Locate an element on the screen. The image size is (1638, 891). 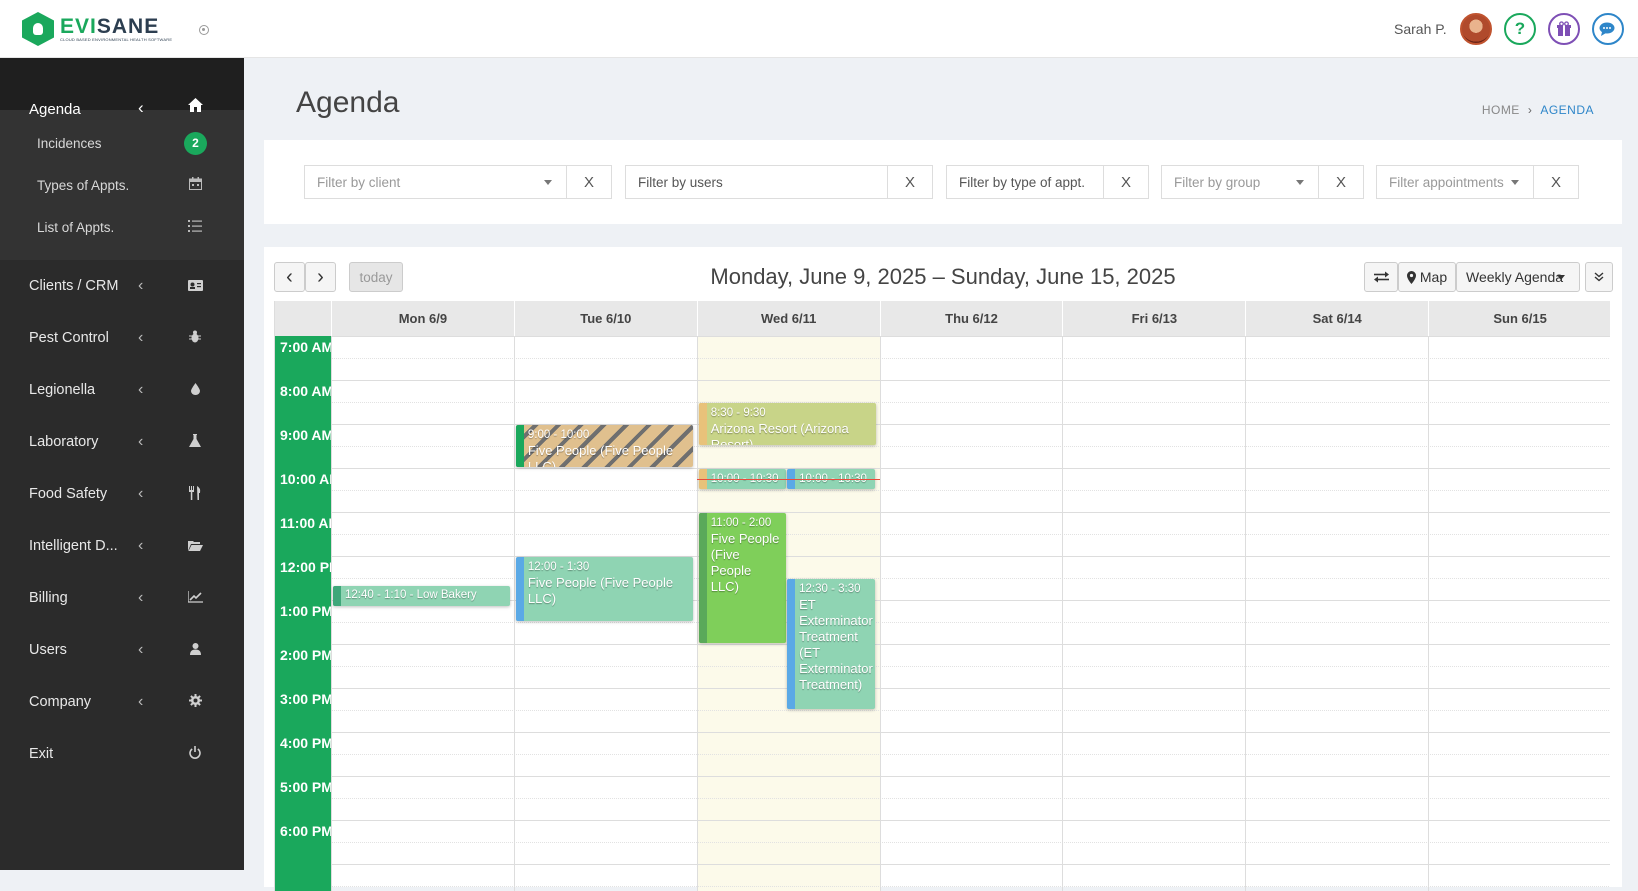
sidebar-item-list-of-appts: List of Appts. is located at coordinates (122, 227).